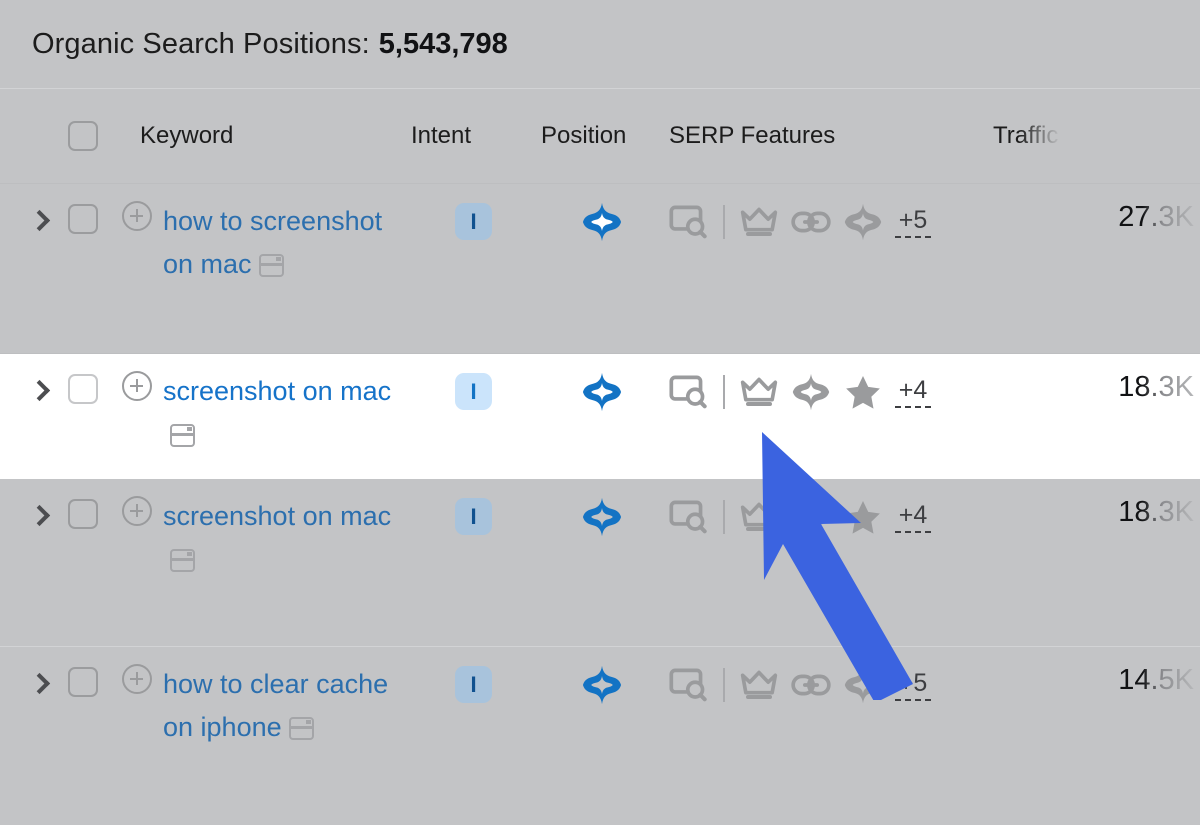  I want to click on header-keyword-label: Keyword, so click(187, 135).